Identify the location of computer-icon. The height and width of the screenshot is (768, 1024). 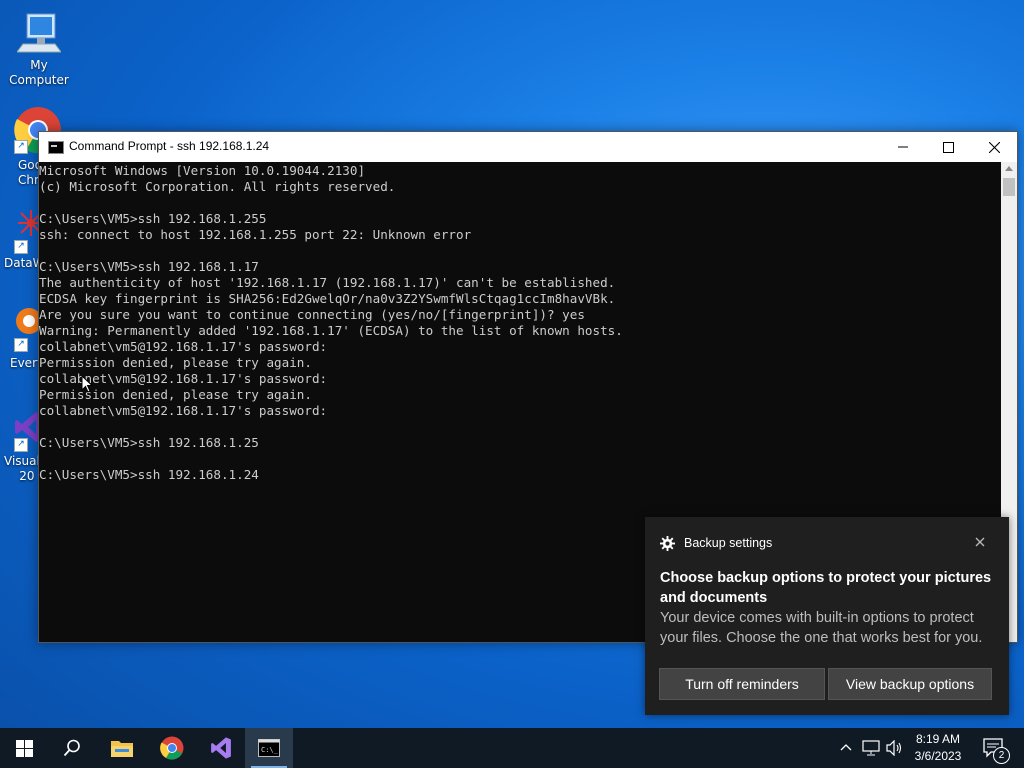
(39, 33).